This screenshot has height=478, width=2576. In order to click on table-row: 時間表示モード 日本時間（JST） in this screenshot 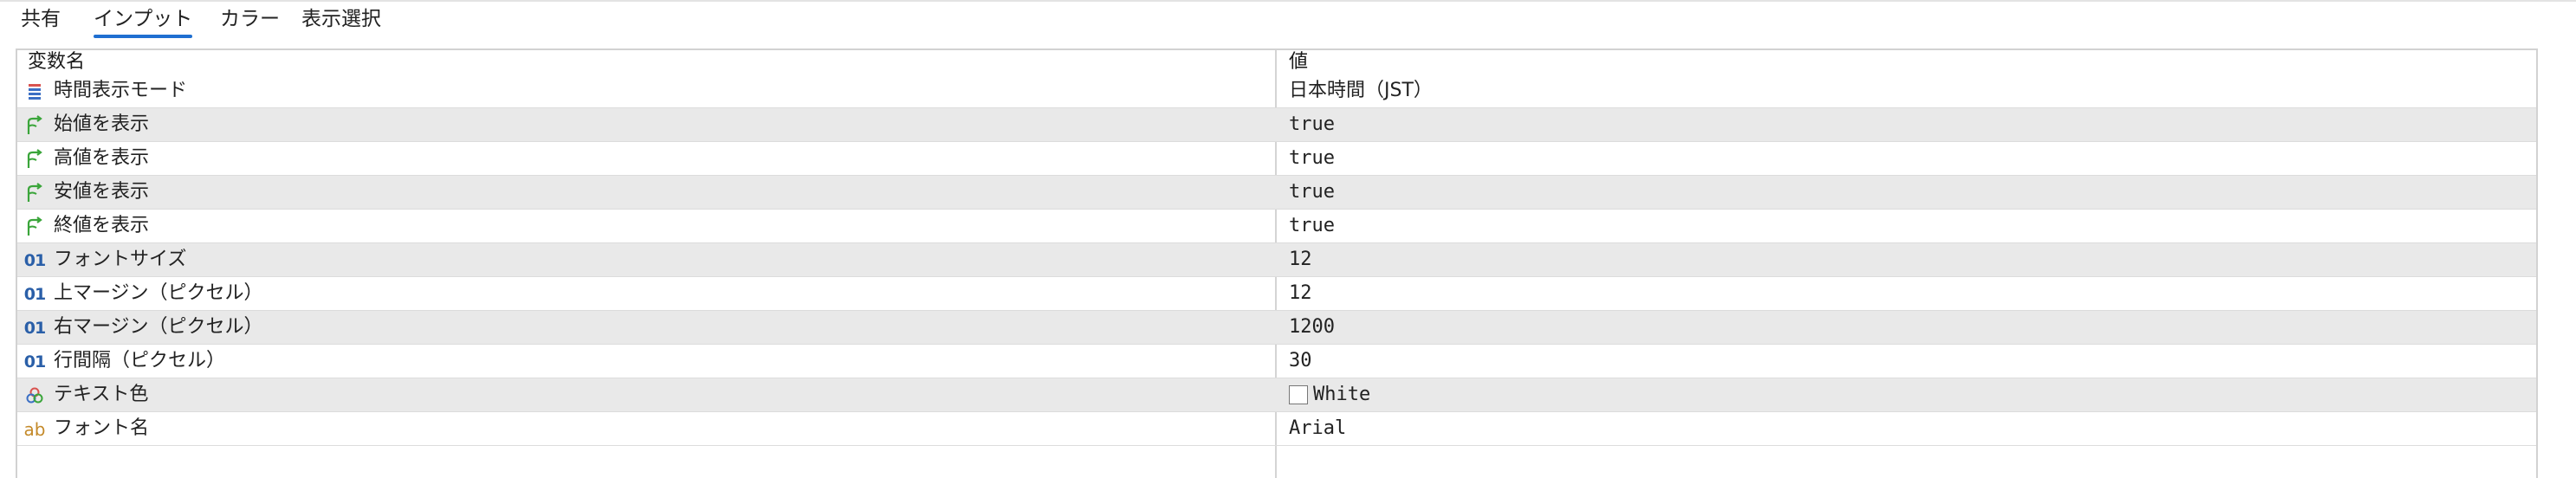, I will do `click(1276, 91)`.